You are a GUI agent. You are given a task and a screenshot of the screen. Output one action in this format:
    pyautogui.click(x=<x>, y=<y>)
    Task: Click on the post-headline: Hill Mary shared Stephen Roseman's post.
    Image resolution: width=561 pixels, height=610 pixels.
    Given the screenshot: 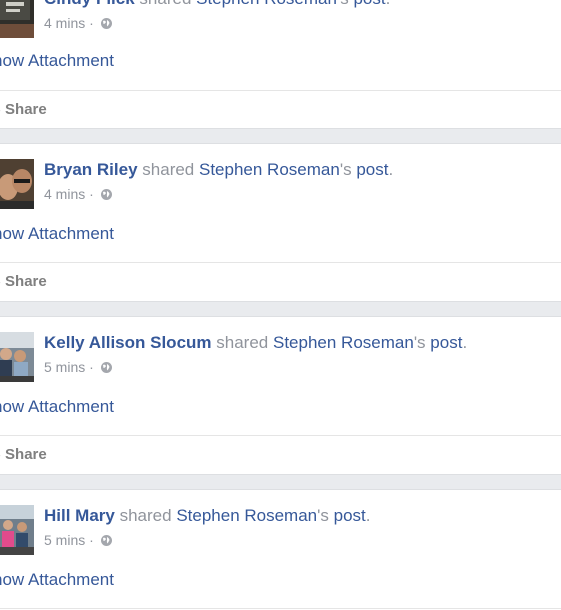 What is the action you would take?
    pyautogui.click(x=207, y=516)
    